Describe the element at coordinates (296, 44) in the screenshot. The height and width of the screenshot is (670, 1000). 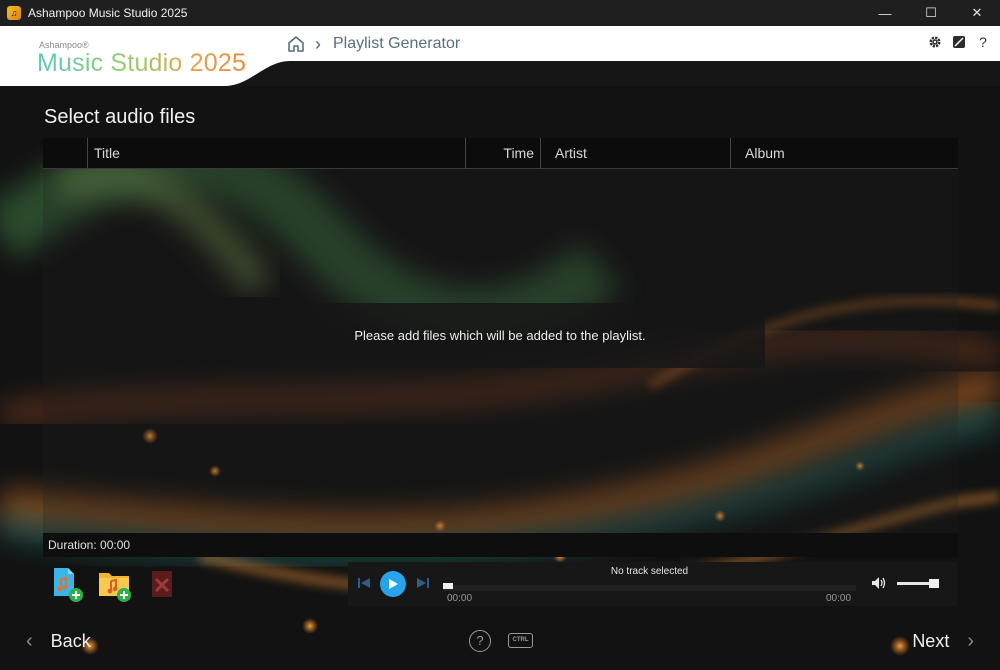
I see `home-icon` at that location.